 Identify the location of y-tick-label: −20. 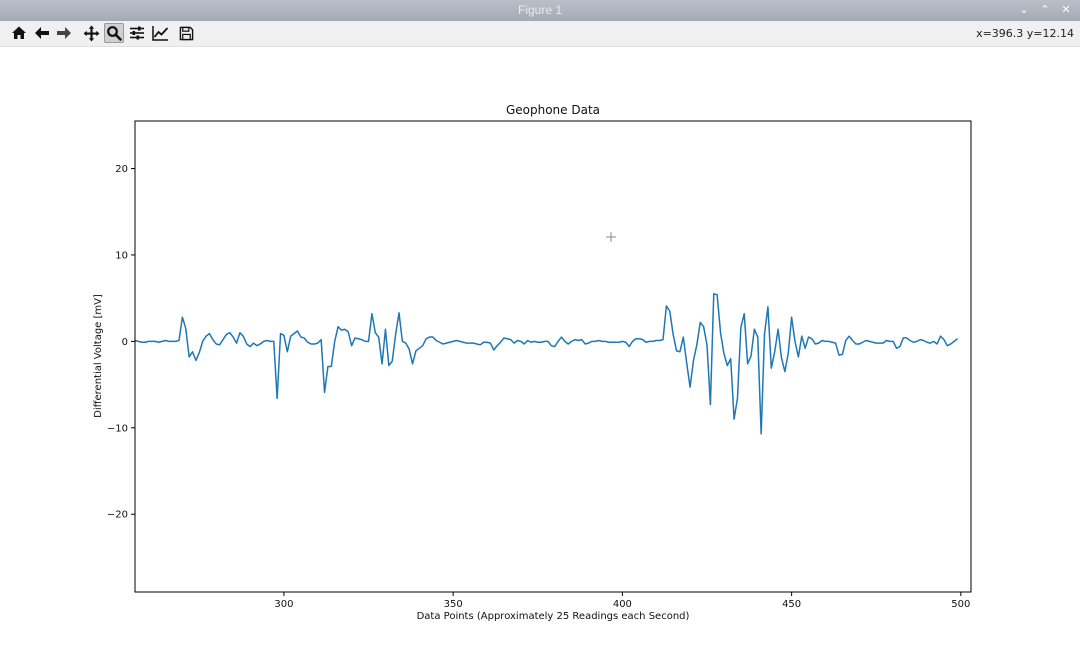
(117, 515).